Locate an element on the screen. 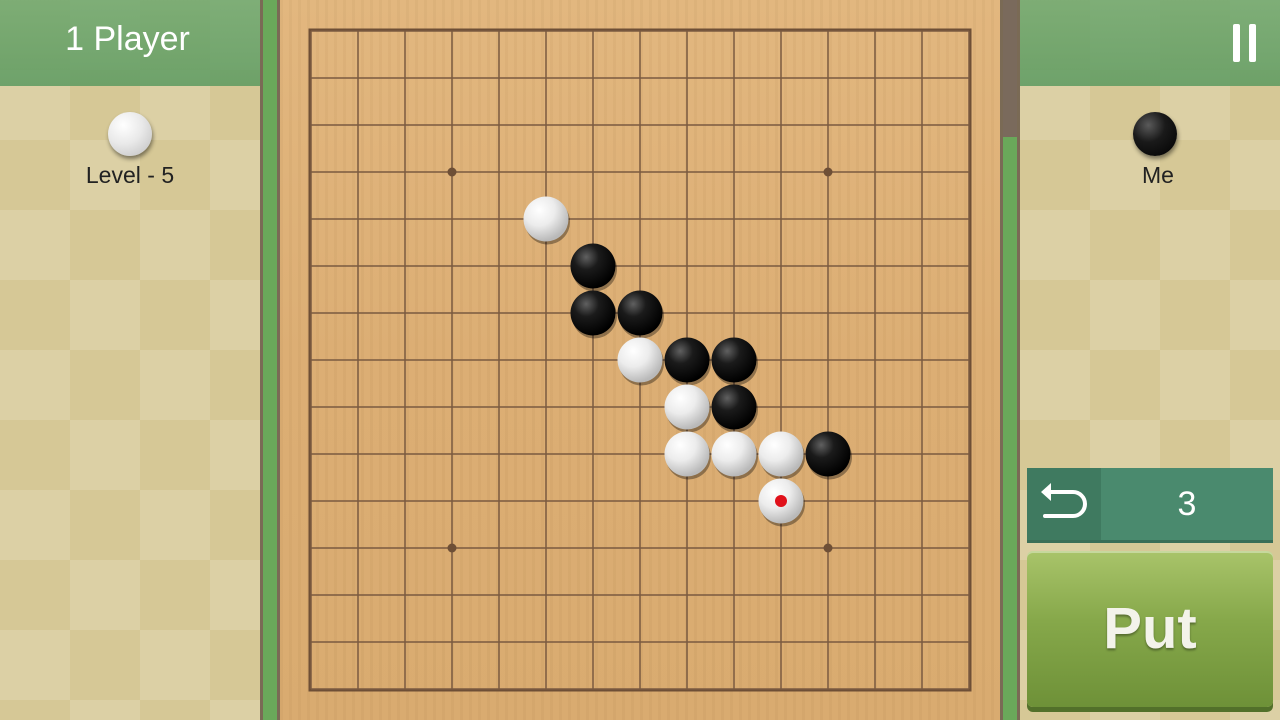 The image size is (1280, 720). opponent-label: Level - 5 is located at coordinates (130, 175).